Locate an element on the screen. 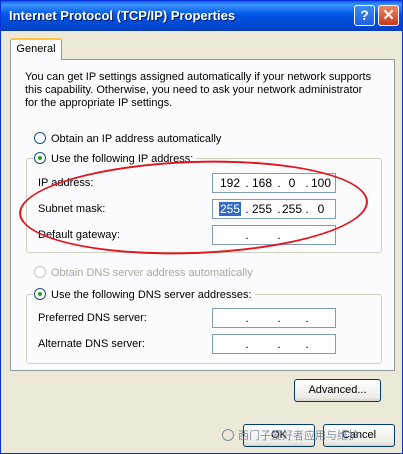 The width and height of the screenshot is (403, 454). subnet-octet-2: 255 is located at coordinates (262, 209).